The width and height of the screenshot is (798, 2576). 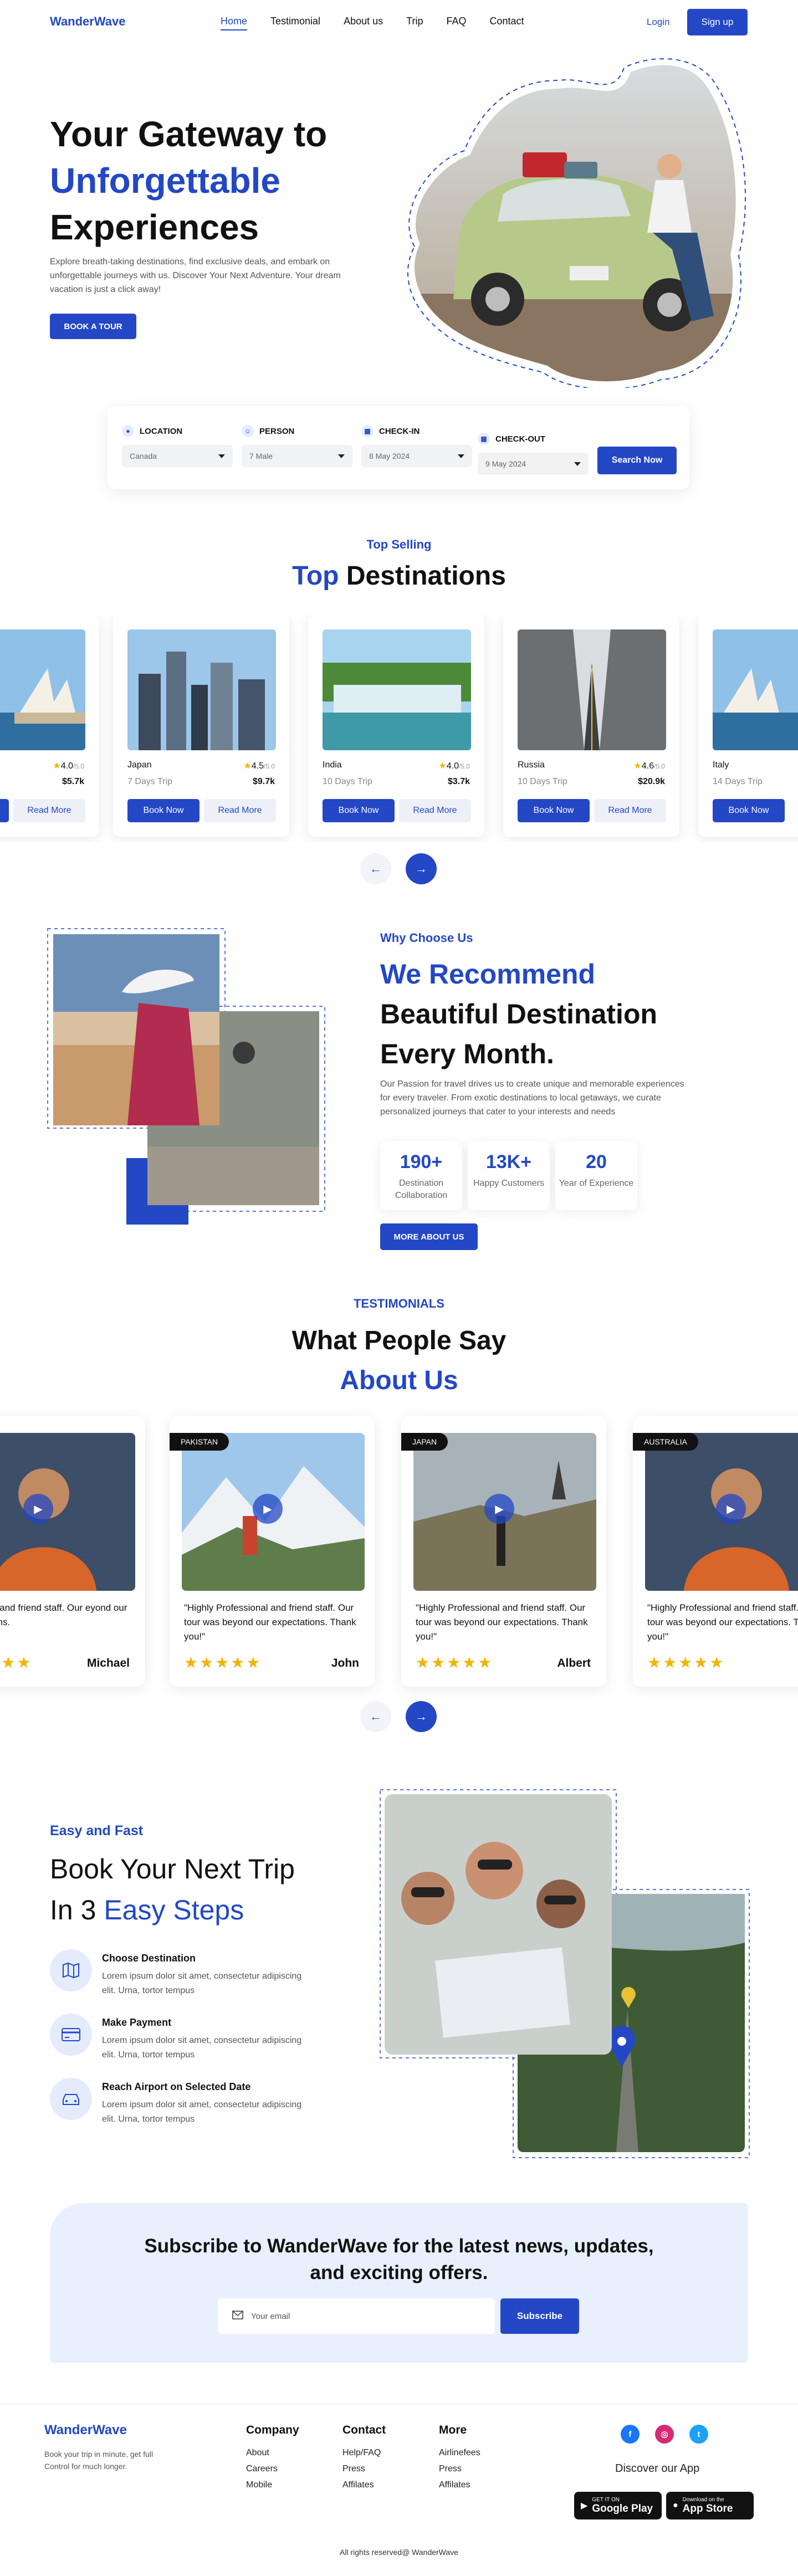 I want to click on footer-link: Airlinefees, so click(x=459, y=2453).